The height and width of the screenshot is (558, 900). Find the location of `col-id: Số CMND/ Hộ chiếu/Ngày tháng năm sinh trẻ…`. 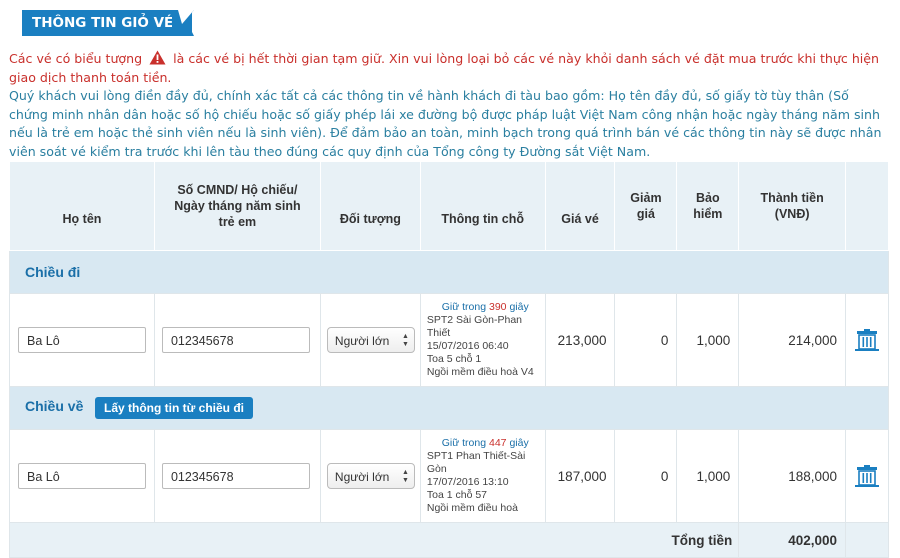

col-id: Số CMND/ Hộ chiếu/Ngày tháng năm sinh trẻ… is located at coordinates (237, 206).